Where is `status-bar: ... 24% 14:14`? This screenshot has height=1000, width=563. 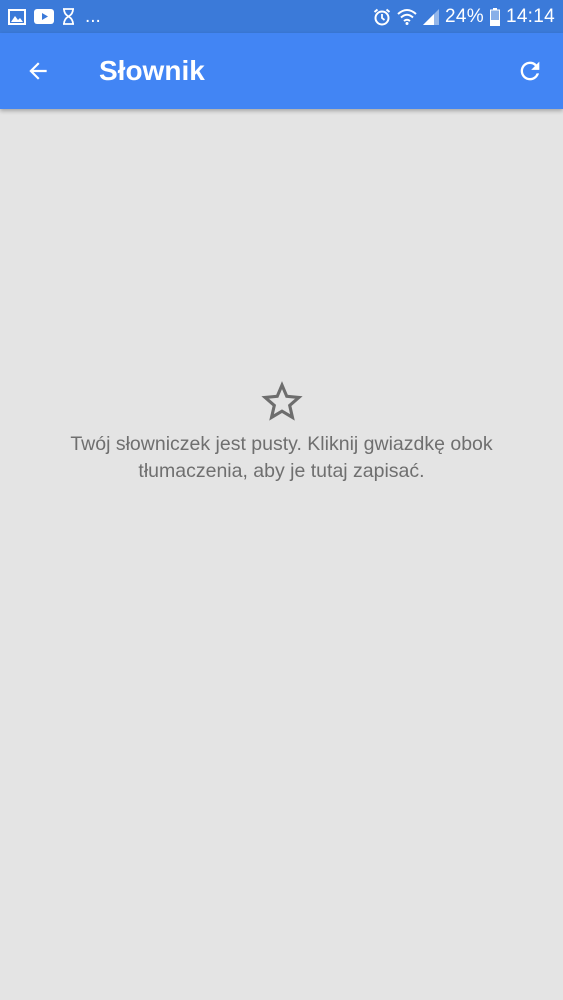
status-bar: ... 24% 14:14 is located at coordinates (281, 16).